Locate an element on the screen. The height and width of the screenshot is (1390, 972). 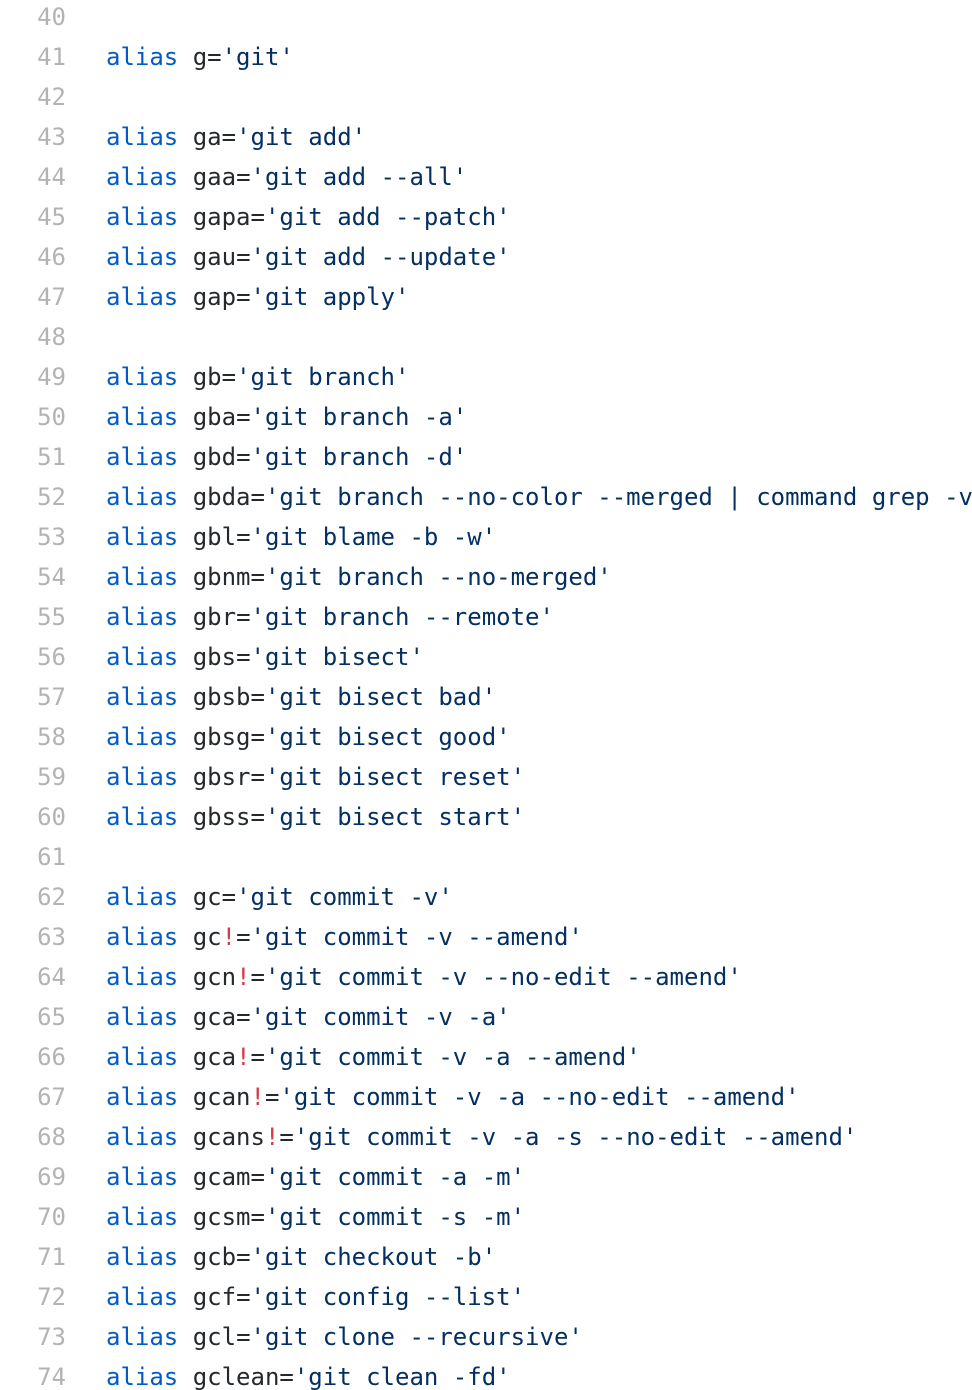
code-line: 45 alias gapa='git add --patch' is located at coordinates (486, 217).